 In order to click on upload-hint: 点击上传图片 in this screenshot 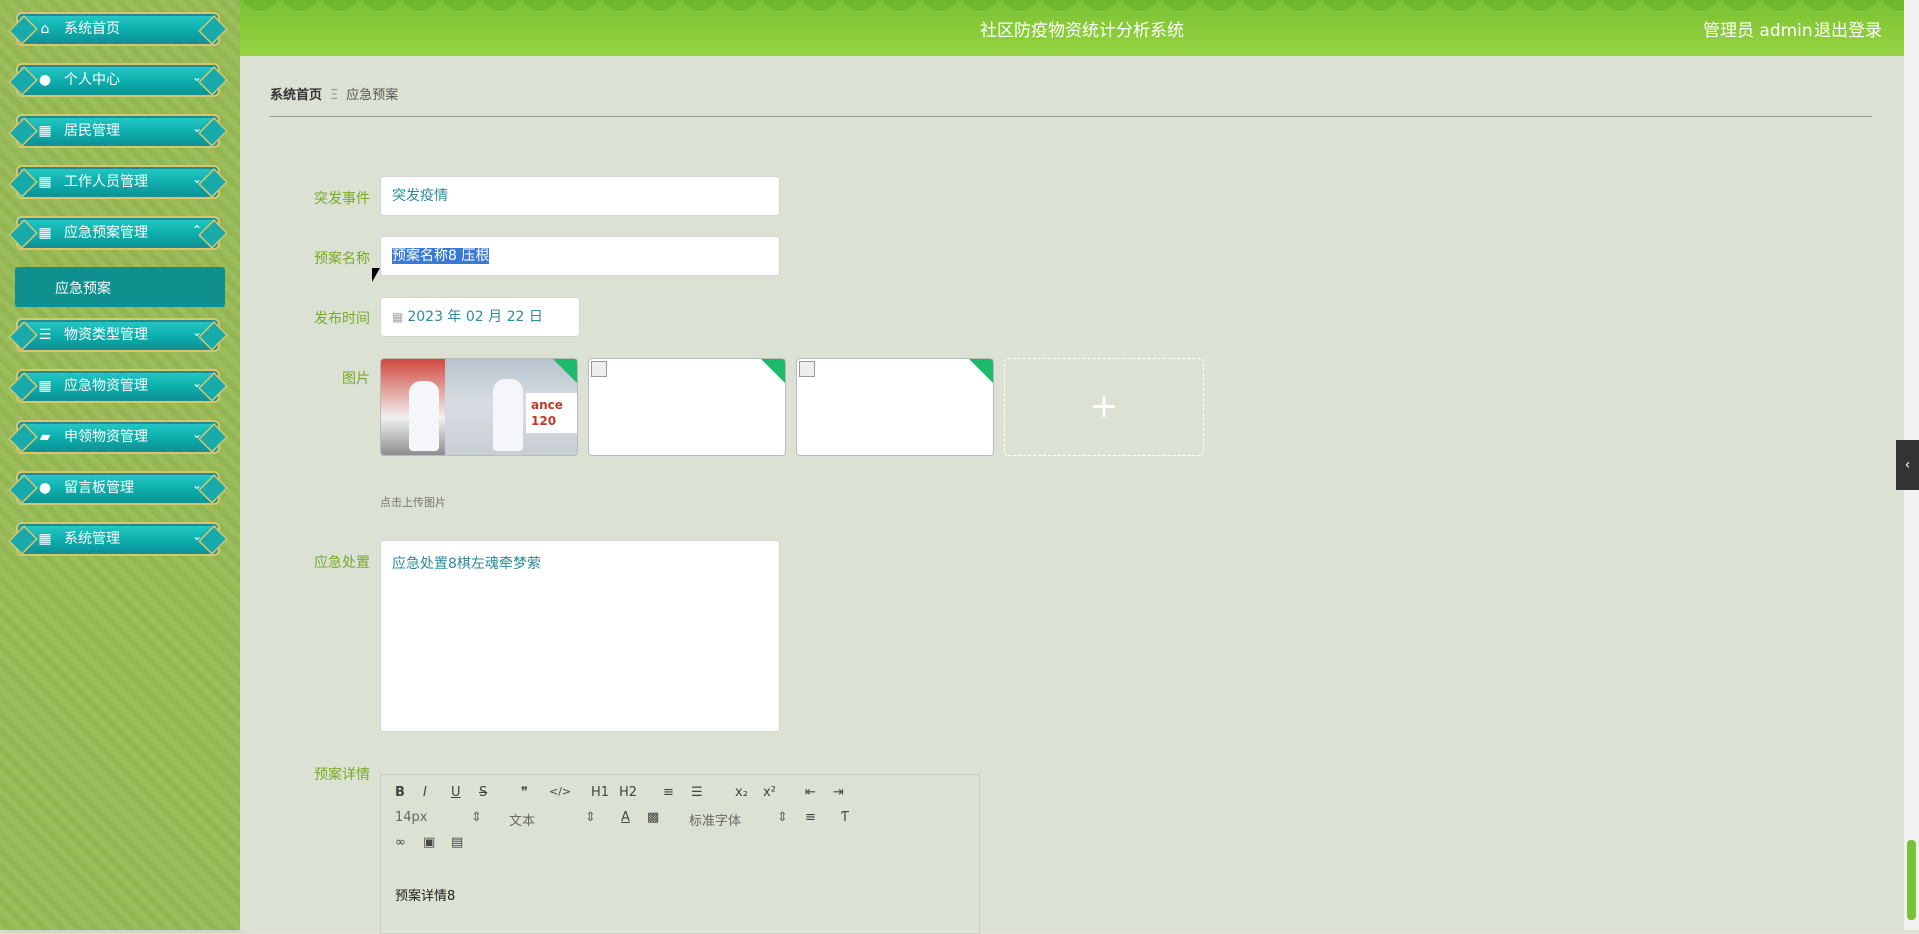, I will do `click(413, 502)`.